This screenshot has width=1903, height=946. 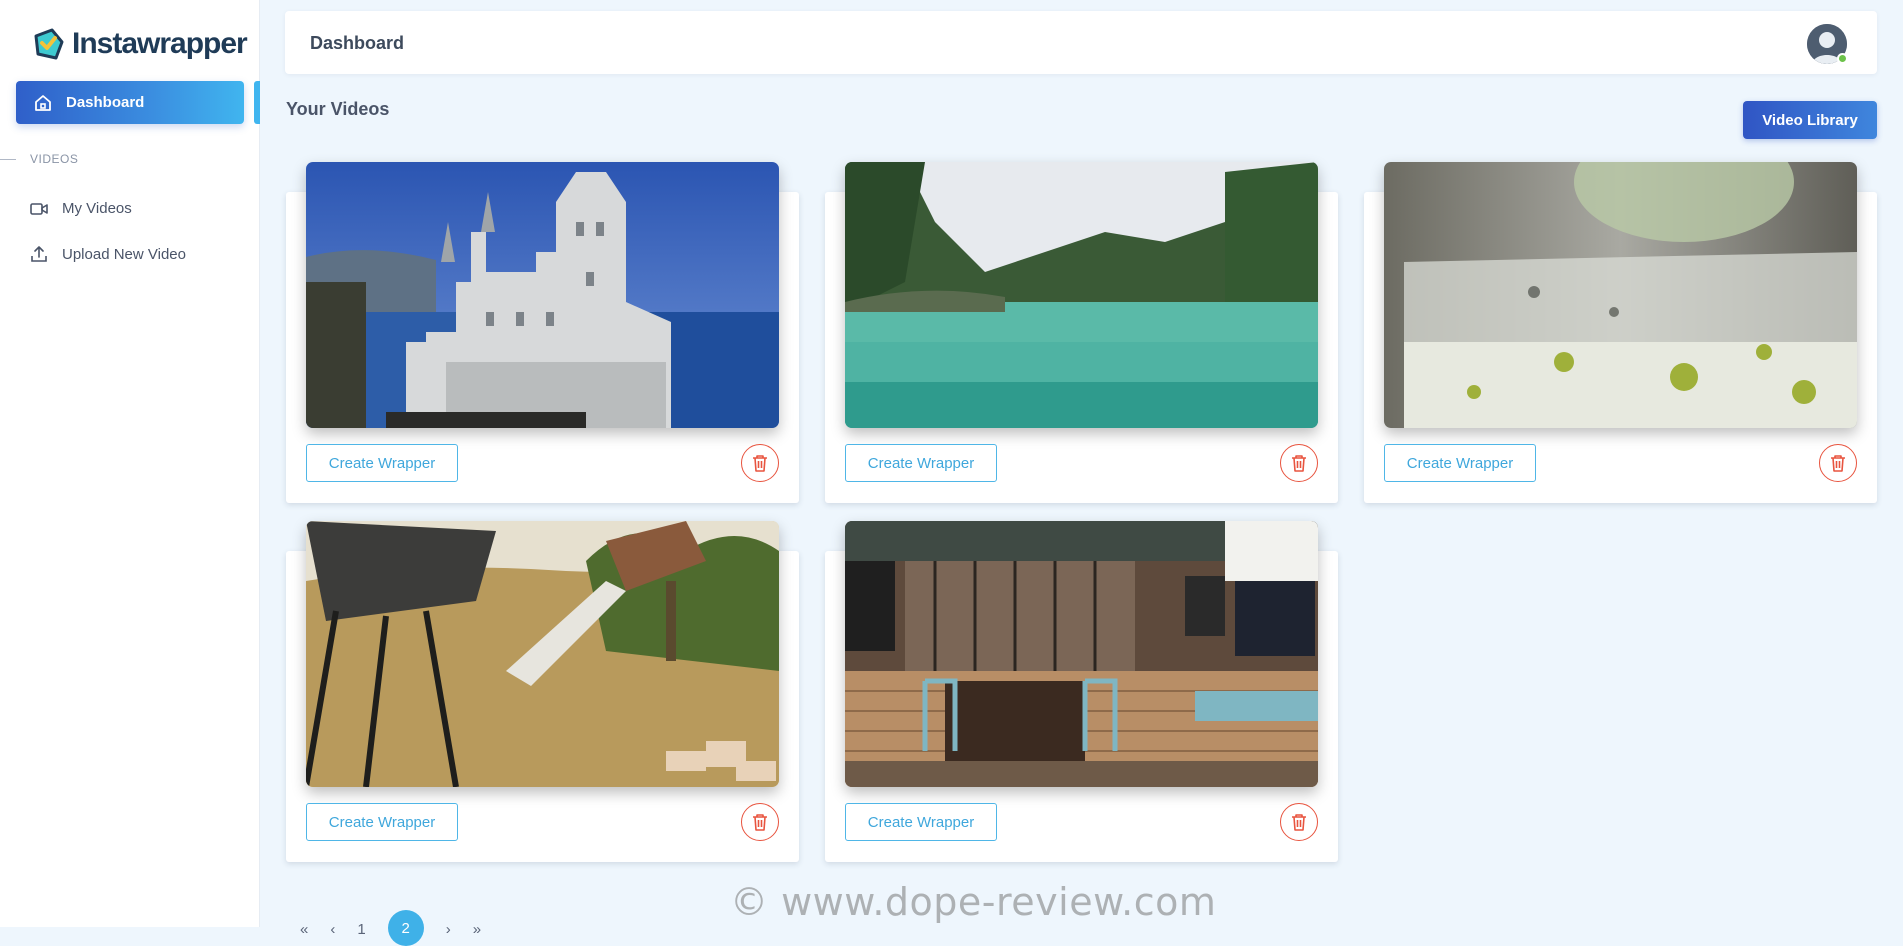 I want to click on pagination: « ‹ 1 2 › », so click(x=390, y=928).